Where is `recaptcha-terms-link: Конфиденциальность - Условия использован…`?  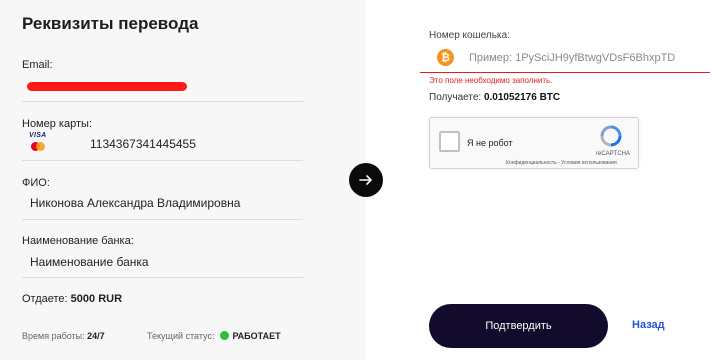 recaptcha-terms-link: Конфиденциальность - Условия использован… is located at coordinates (561, 163).